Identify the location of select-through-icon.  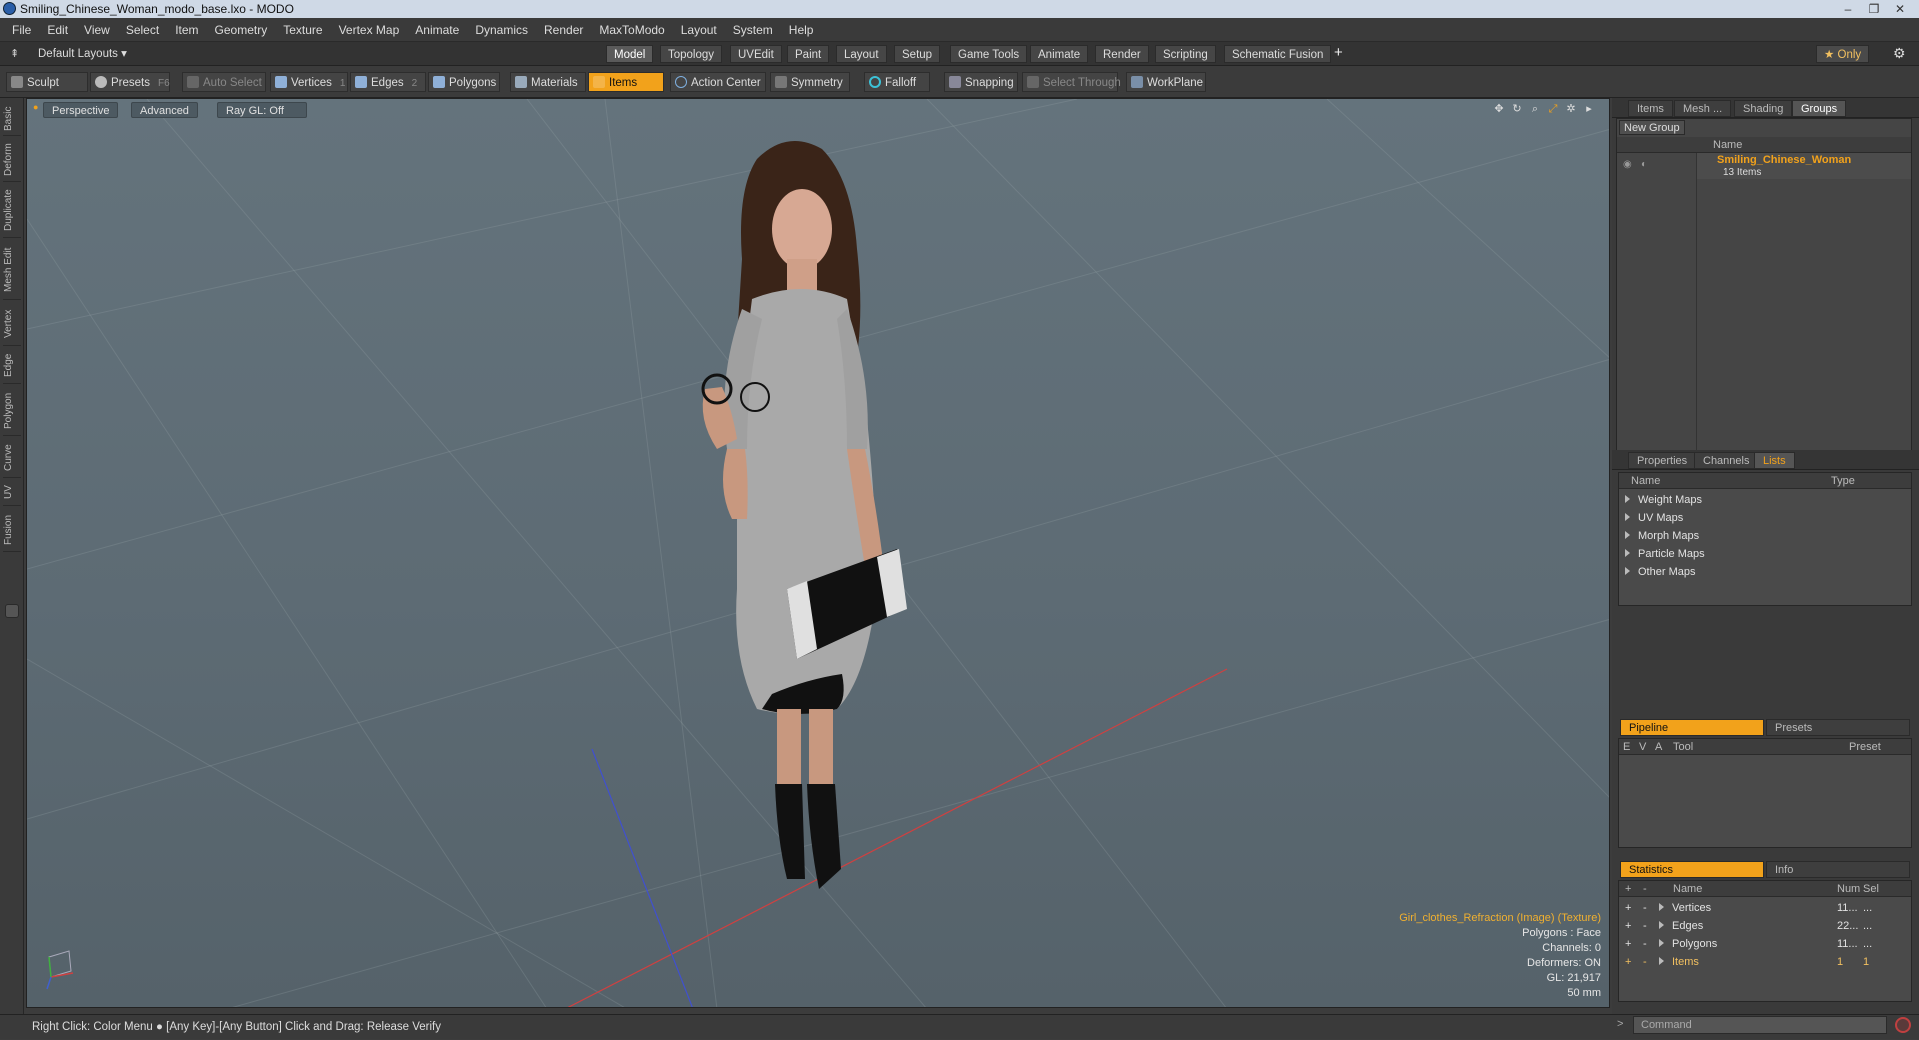
(1033, 82).